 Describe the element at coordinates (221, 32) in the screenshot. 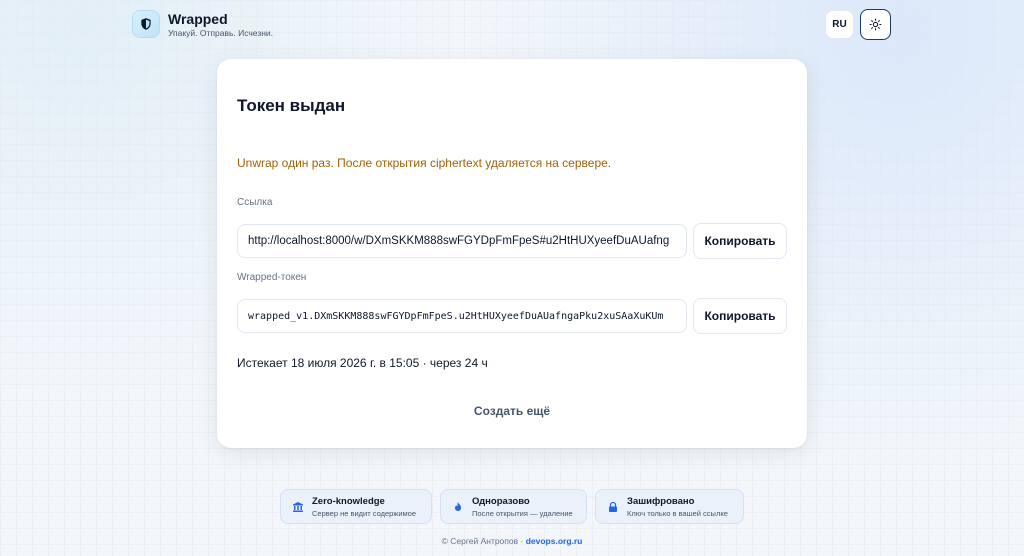

I see `app-tagline: Упакуй. Отправь. Исчезни.` at that location.